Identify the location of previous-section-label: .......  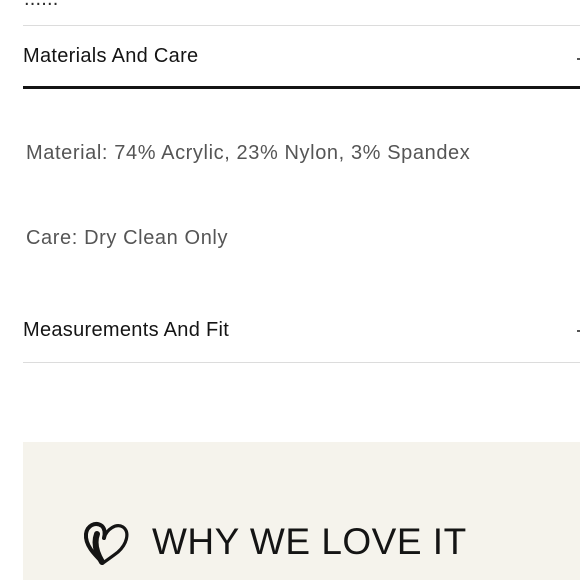
(41, 5).